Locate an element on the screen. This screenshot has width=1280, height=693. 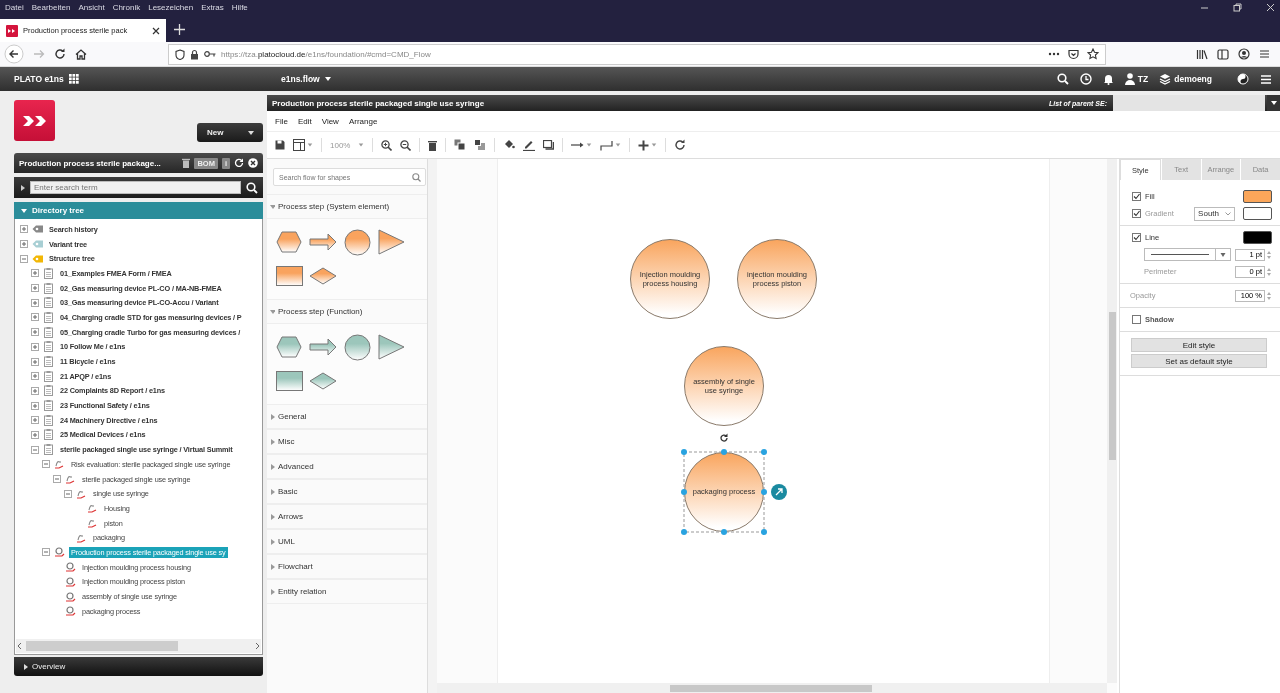
line-style-select is located at coordinates (1187, 254).